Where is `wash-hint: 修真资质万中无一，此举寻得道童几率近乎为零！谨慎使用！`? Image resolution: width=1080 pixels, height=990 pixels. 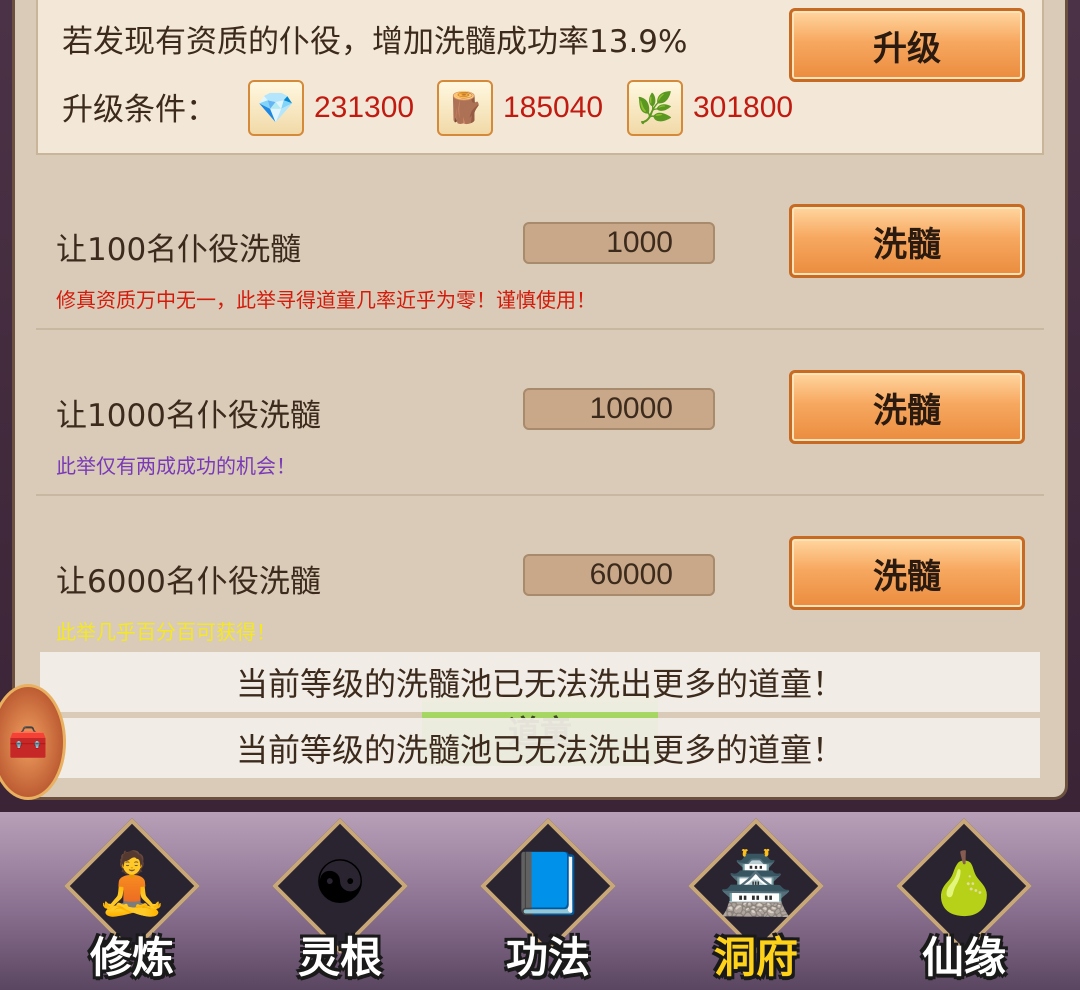 wash-hint: 修真资质万中无一，此举寻得道童几率近乎为零！谨慎使用！ is located at coordinates (326, 300).